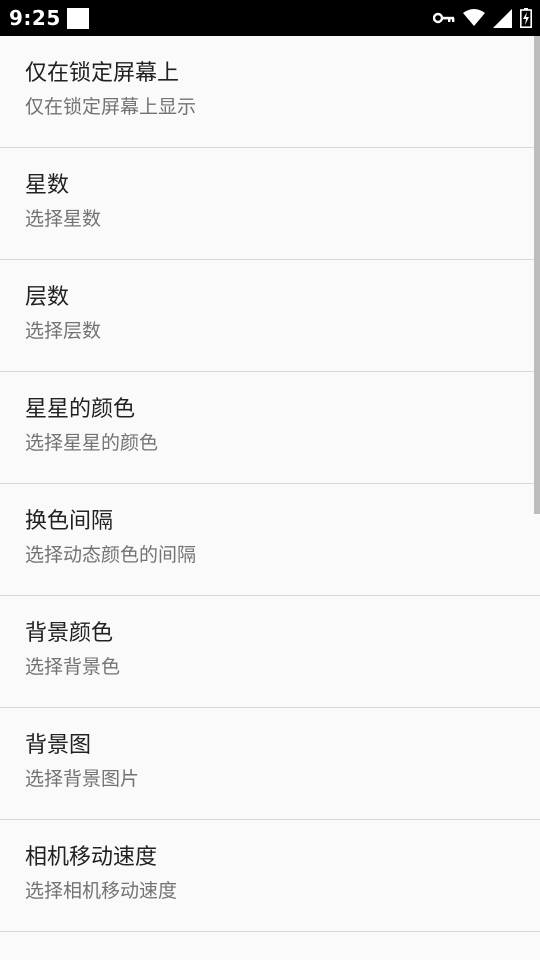  Describe the element at coordinates (526, 18) in the screenshot. I see `battery-charging-icon` at that location.